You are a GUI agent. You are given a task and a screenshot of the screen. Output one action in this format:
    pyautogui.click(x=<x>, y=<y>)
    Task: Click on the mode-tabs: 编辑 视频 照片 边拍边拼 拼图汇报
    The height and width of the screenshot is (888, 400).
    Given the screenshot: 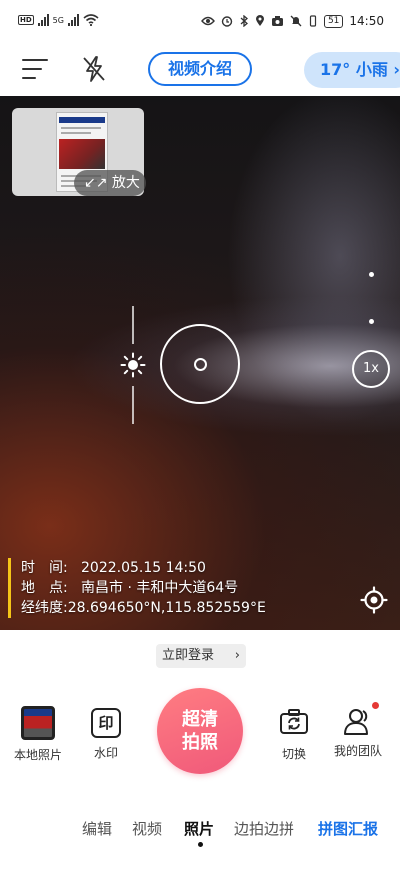 What is the action you would take?
    pyautogui.click(x=200, y=830)
    